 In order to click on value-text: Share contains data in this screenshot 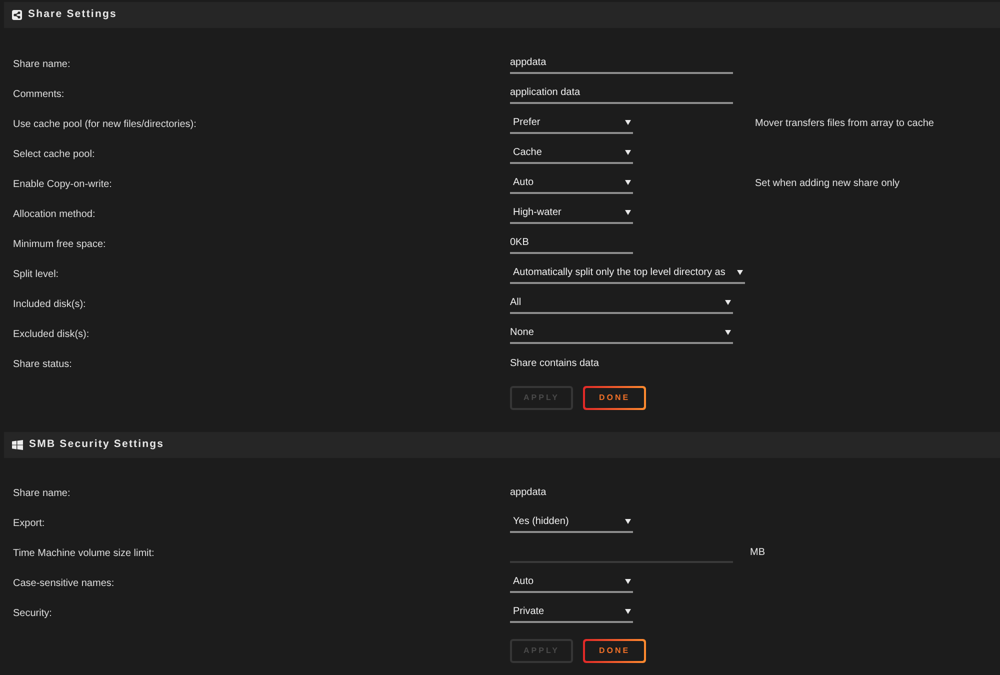, I will do `click(554, 363)`.